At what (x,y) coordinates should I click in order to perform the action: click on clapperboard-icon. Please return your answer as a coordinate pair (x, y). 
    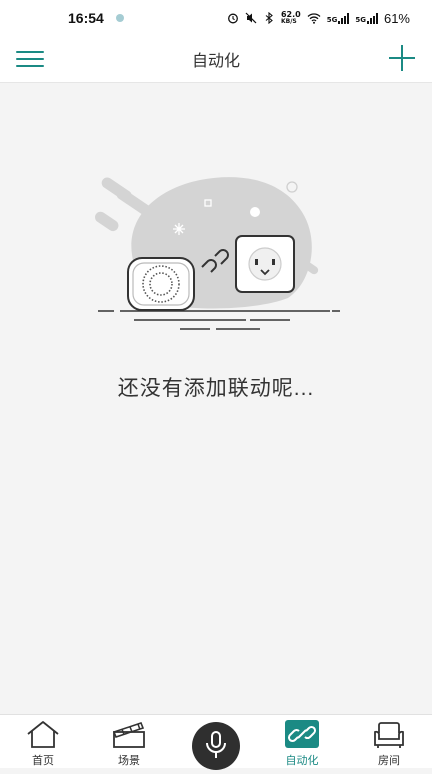
    Looking at the image, I should click on (128, 735).